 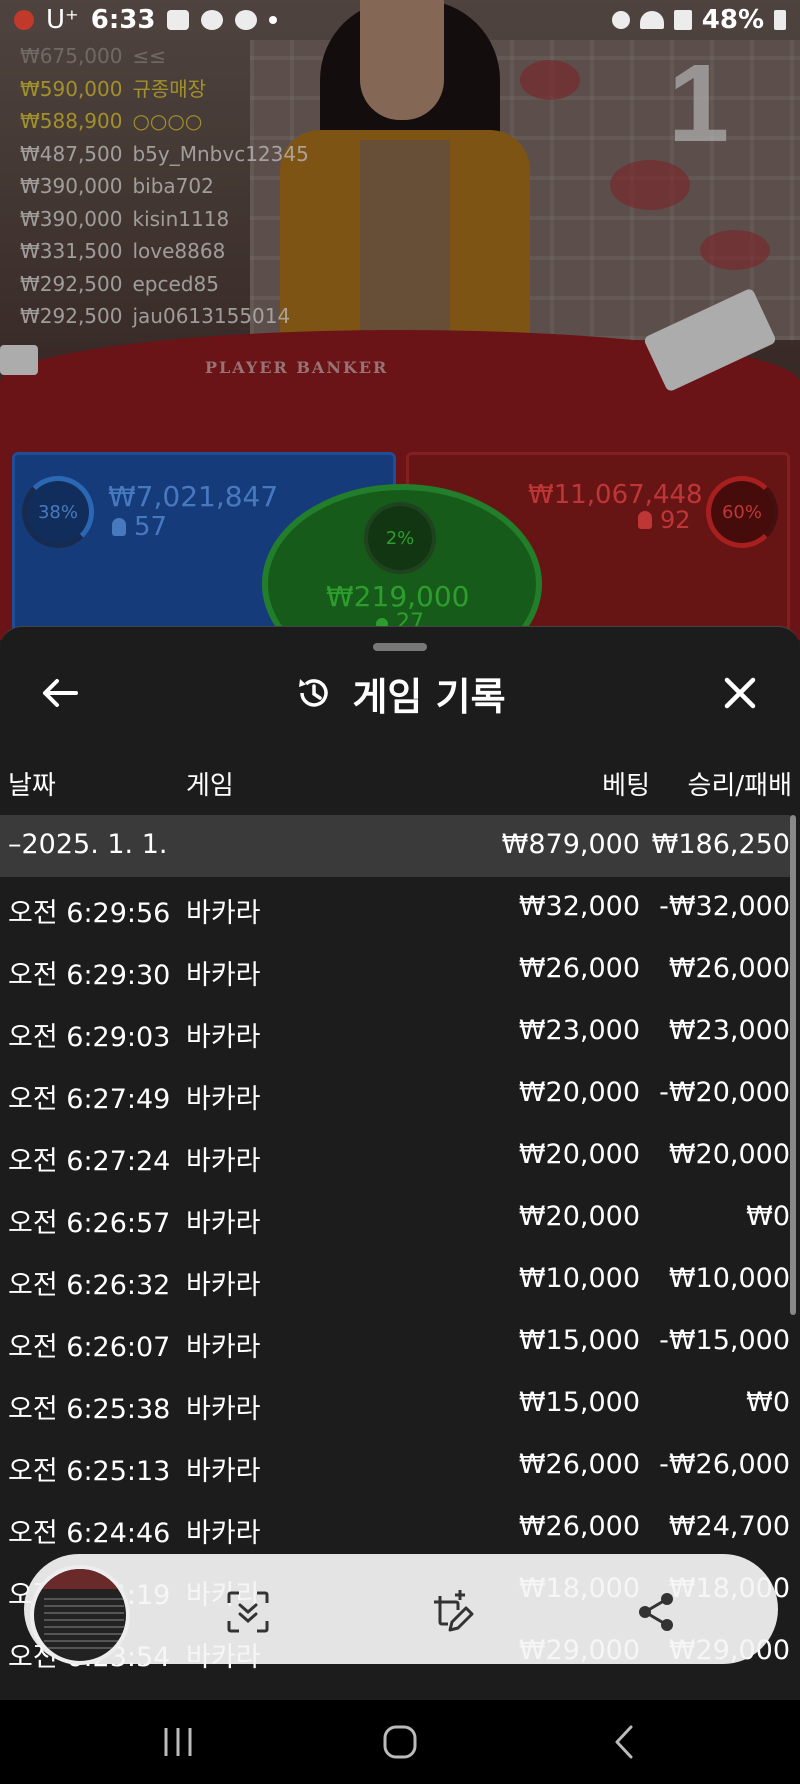 What do you see at coordinates (149, 56) in the screenshot?
I see `leaderboard-username: ≤≤` at bounding box center [149, 56].